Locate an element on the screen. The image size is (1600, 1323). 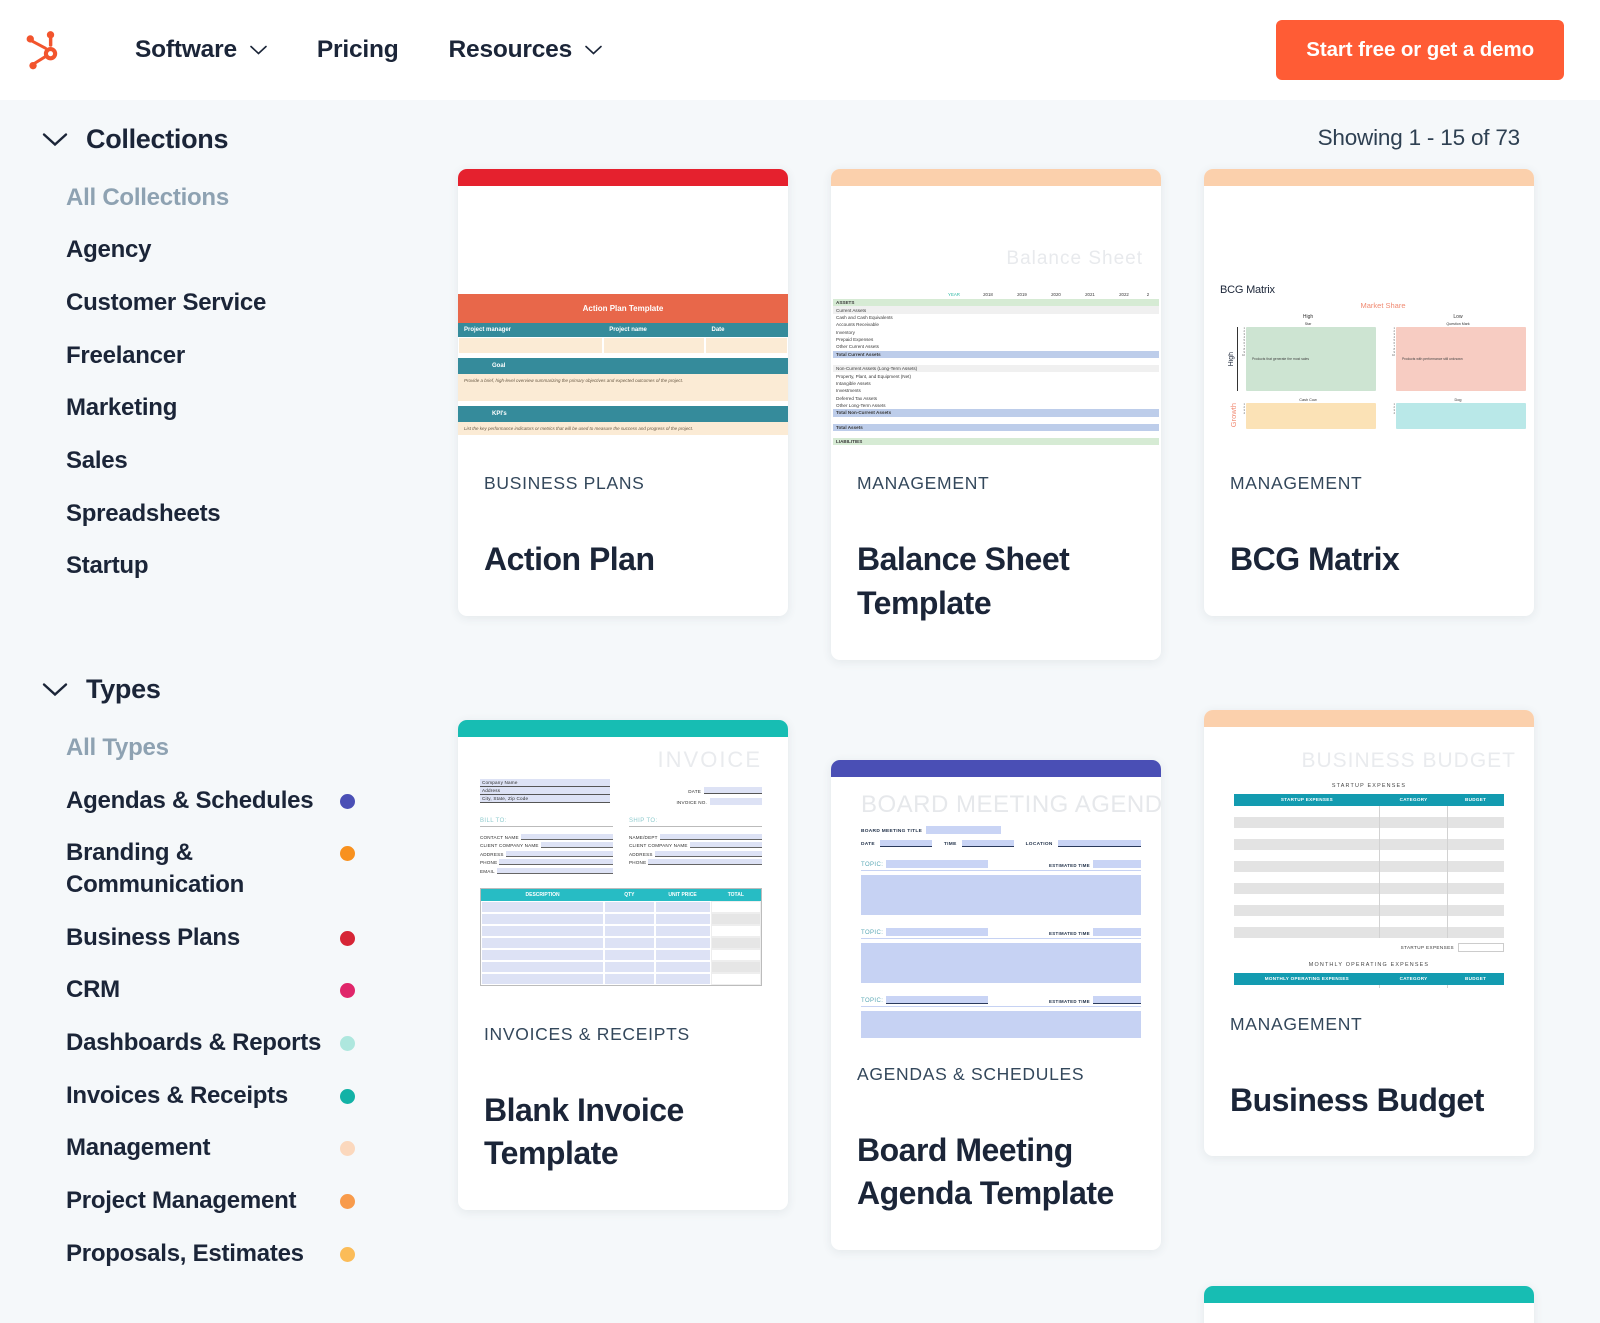
filter-business-plans: Business Plans is located at coordinates (238, 937).